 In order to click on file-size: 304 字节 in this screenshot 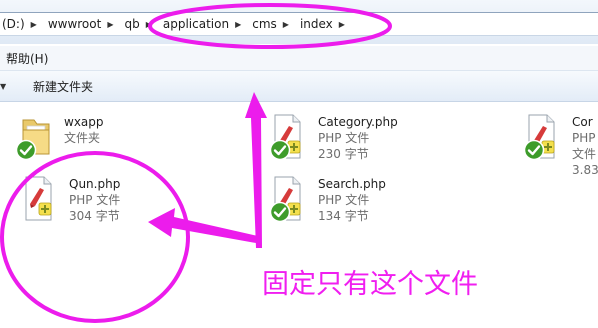, I will do `click(94, 216)`.